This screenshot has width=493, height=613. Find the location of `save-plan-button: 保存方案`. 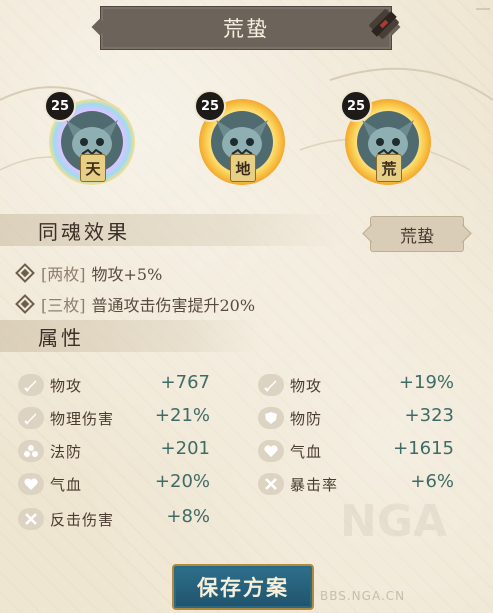

save-plan-button: 保存方案 is located at coordinates (243, 587).